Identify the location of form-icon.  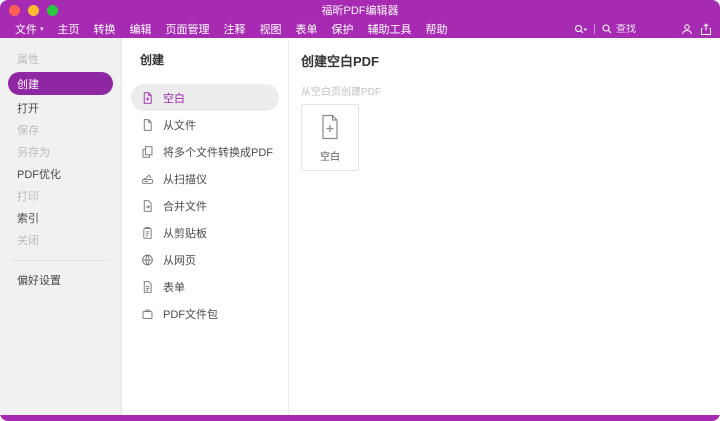
(147, 286).